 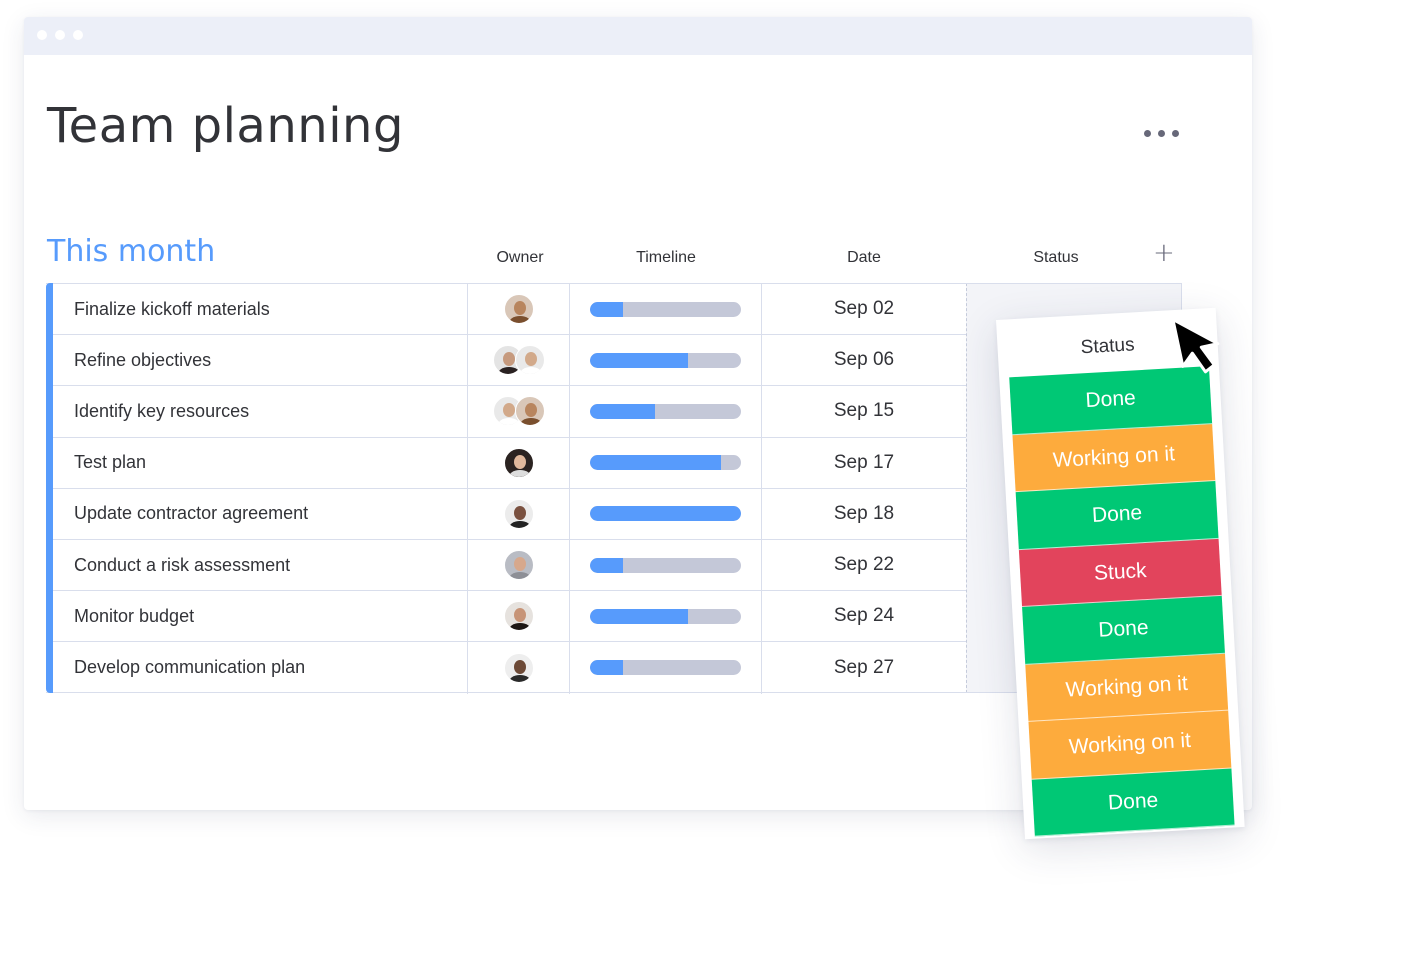 I want to click on task-name: Finalize kickoff materials, so click(x=260, y=309).